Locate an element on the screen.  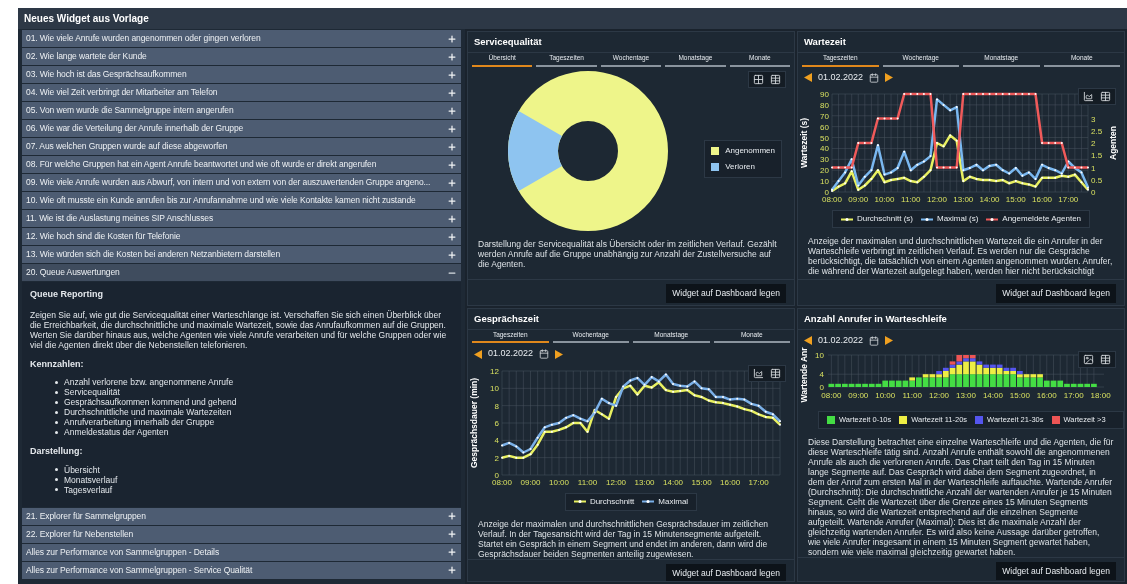
window-title: Neues Widget aus Vorlage is located at coordinates (572, 18).